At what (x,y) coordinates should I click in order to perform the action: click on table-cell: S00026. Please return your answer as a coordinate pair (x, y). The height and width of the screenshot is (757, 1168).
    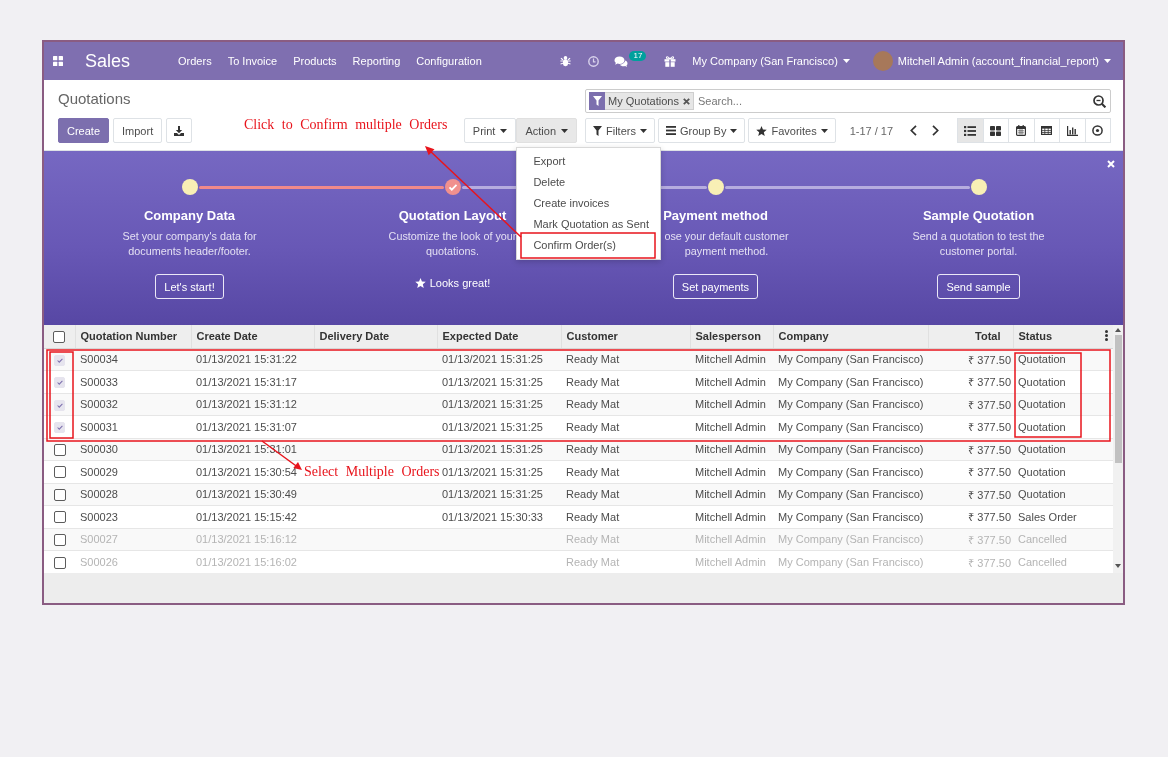
    Looking at the image, I should click on (133, 561).